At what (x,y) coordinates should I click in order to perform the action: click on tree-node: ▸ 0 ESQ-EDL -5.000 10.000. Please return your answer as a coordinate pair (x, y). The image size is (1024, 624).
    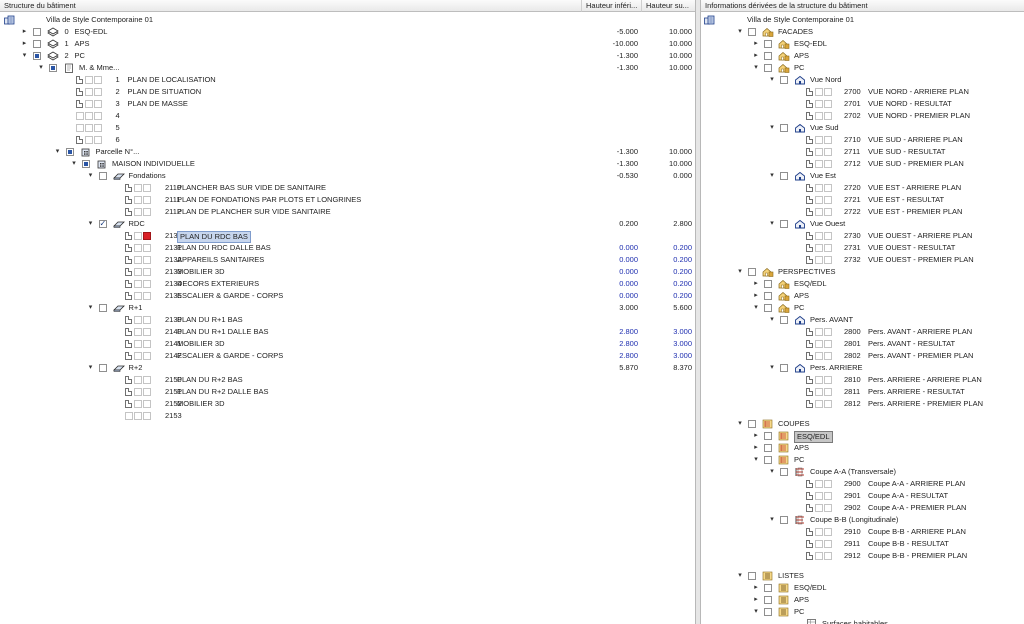
    Looking at the image, I should click on (347, 32).